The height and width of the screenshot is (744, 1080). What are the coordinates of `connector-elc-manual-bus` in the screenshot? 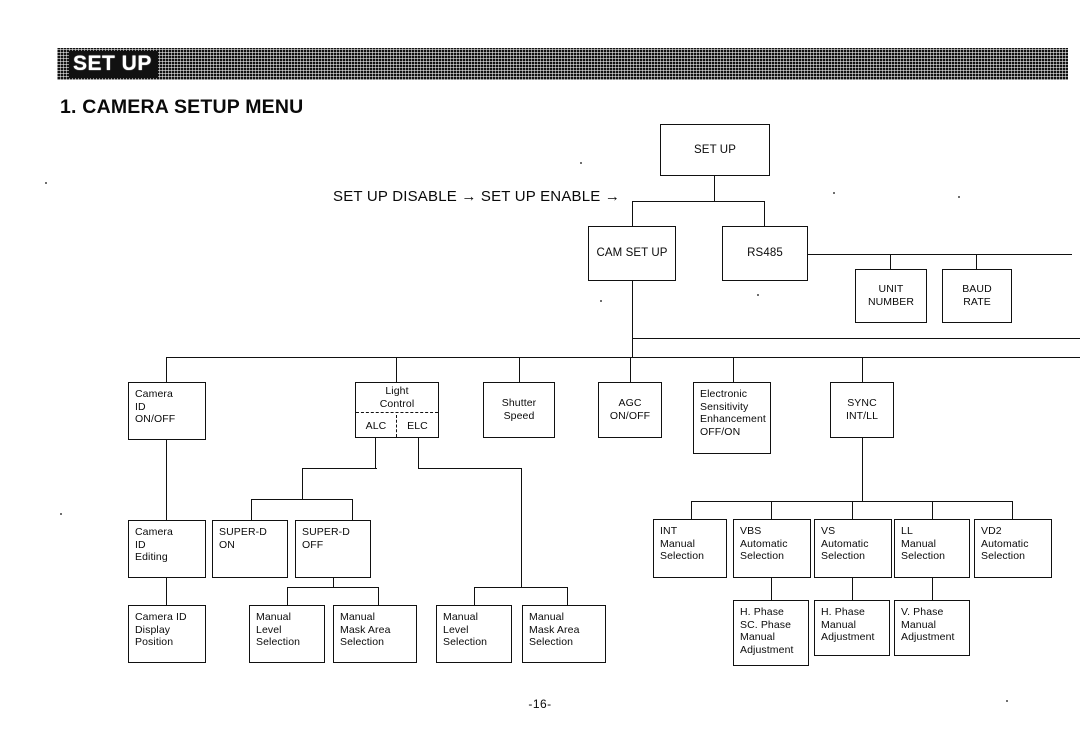 It's located at (521, 588).